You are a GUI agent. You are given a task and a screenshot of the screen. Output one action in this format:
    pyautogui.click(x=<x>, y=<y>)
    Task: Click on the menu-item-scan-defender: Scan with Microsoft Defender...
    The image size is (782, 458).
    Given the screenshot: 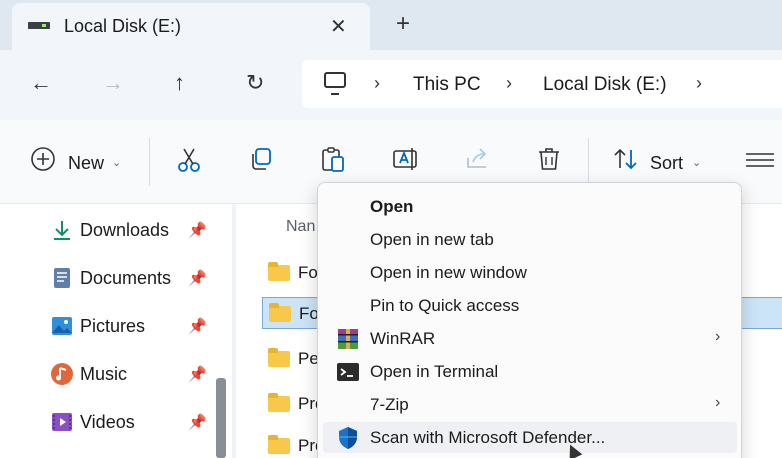 What is the action you would take?
    pyautogui.click(x=530, y=437)
    